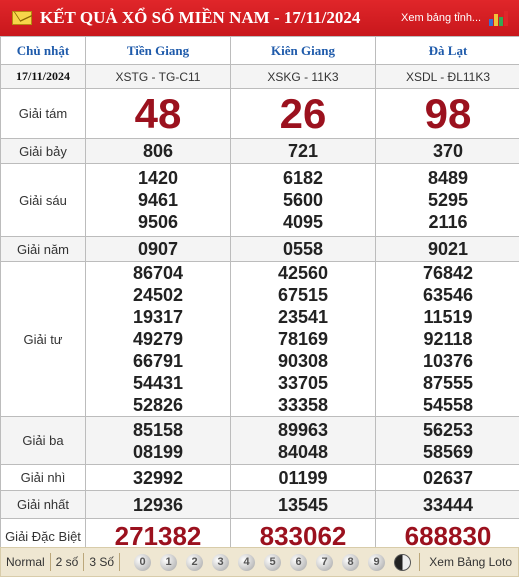  I want to click on prize-label: Giải năm, so click(43, 249).